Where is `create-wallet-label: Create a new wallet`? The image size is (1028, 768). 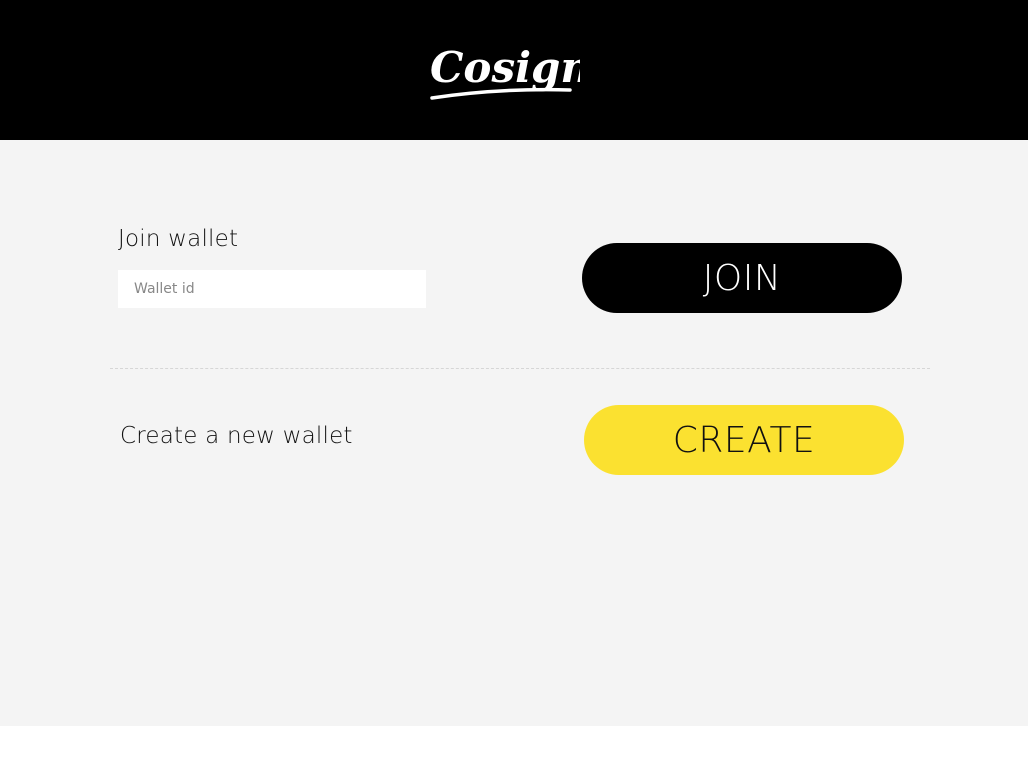 create-wallet-label: Create a new wallet is located at coordinates (236, 436).